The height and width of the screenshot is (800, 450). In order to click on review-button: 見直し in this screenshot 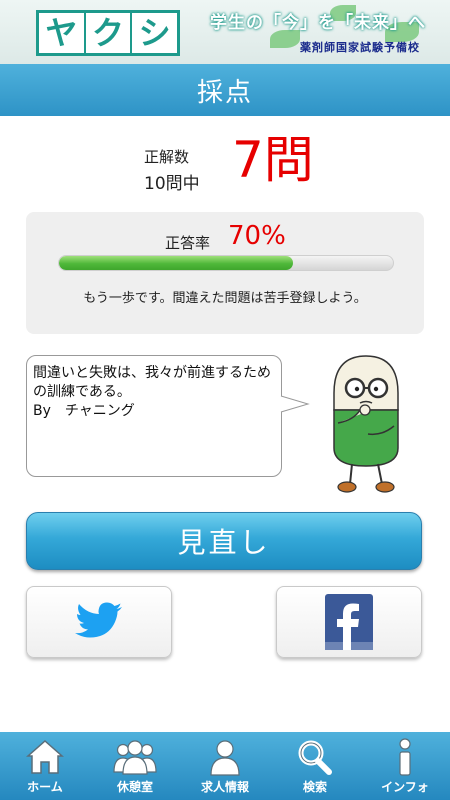, I will do `click(224, 541)`.